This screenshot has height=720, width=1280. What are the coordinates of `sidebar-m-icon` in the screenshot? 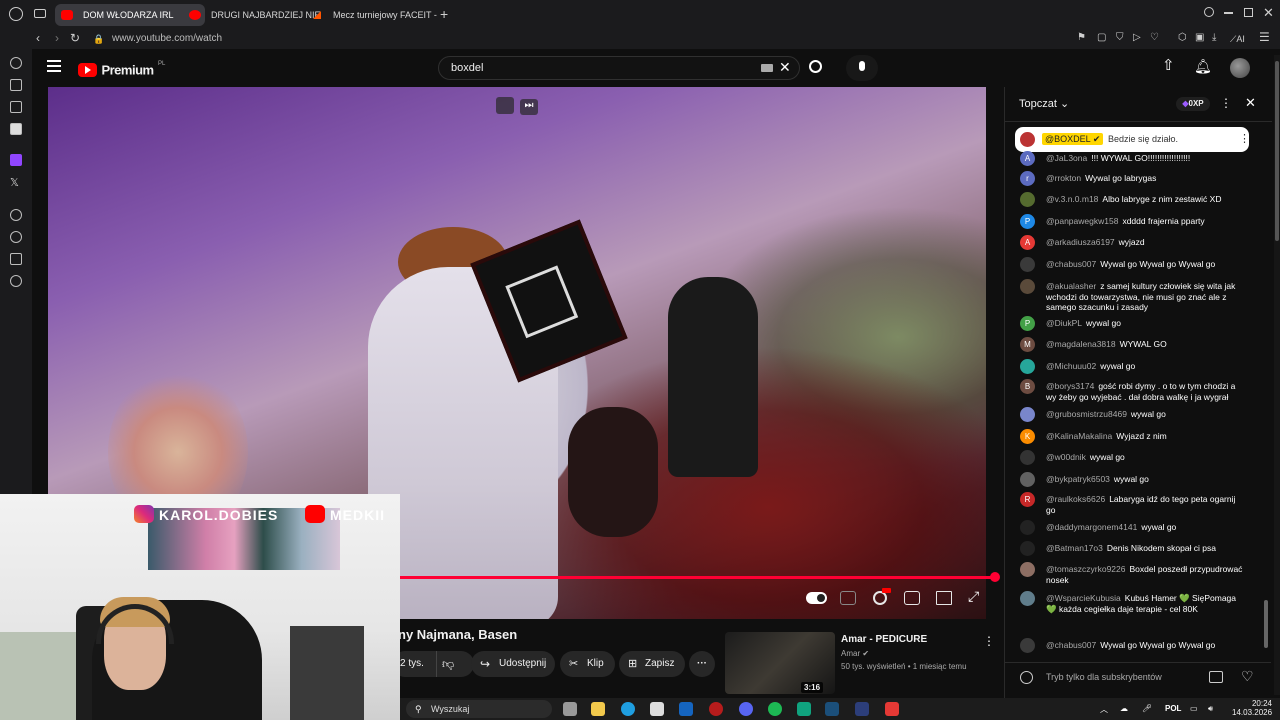 It's located at (16, 129).